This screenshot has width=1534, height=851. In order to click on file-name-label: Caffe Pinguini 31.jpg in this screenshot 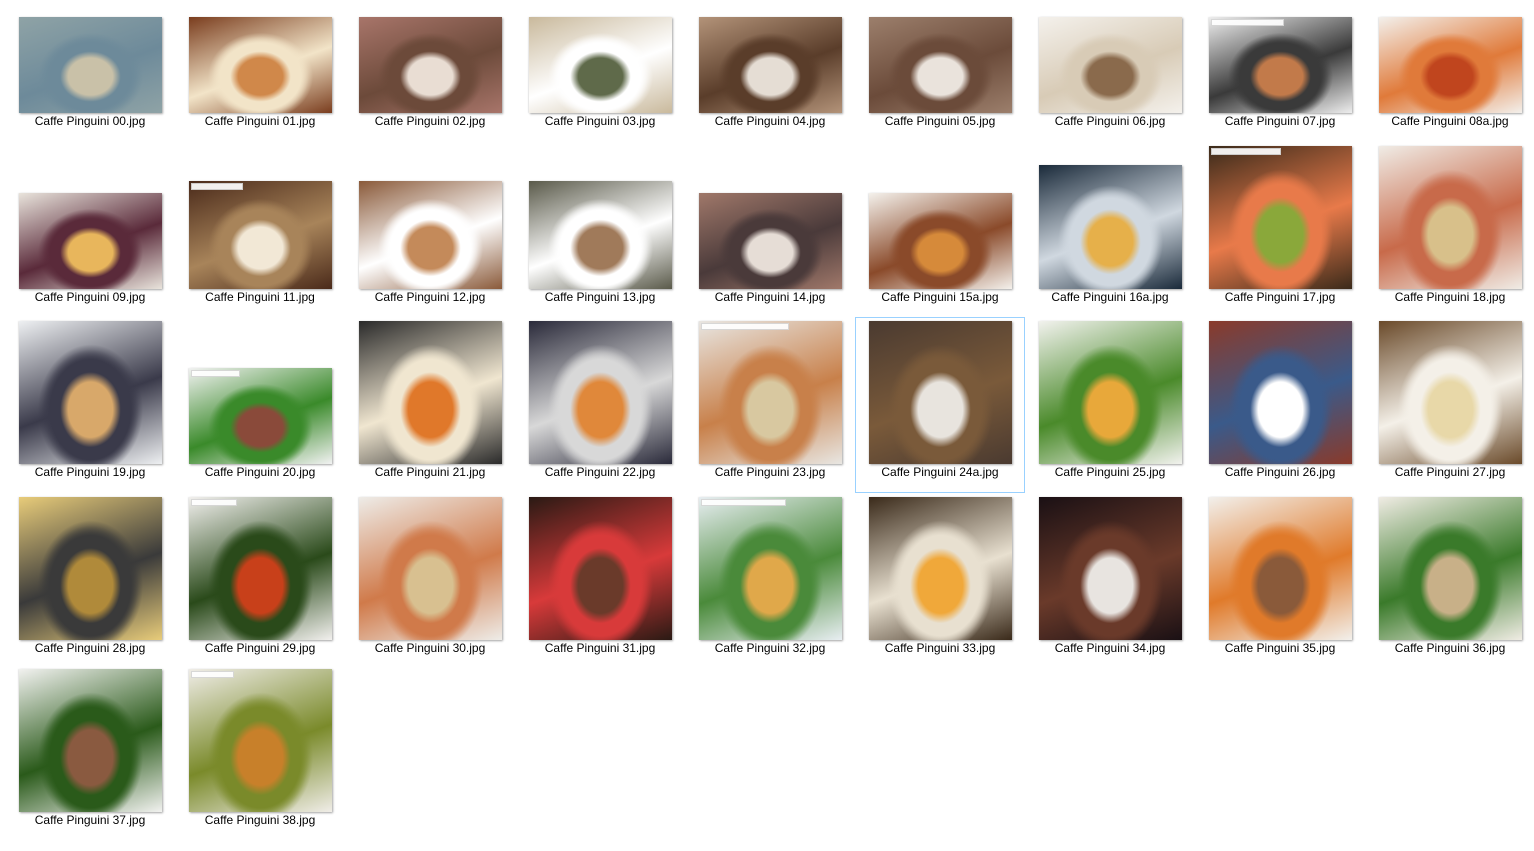, I will do `click(600, 648)`.